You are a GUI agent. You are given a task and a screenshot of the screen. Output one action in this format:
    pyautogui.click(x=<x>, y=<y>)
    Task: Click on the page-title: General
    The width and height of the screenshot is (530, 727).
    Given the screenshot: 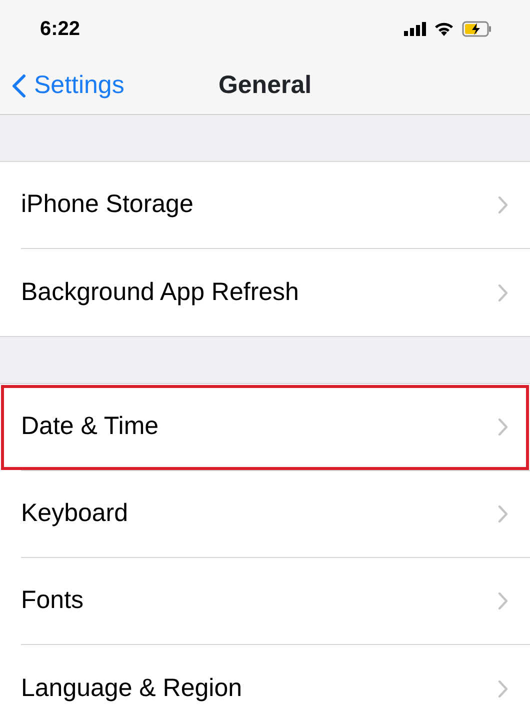 What is the action you would take?
    pyautogui.click(x=265, y=85)
    